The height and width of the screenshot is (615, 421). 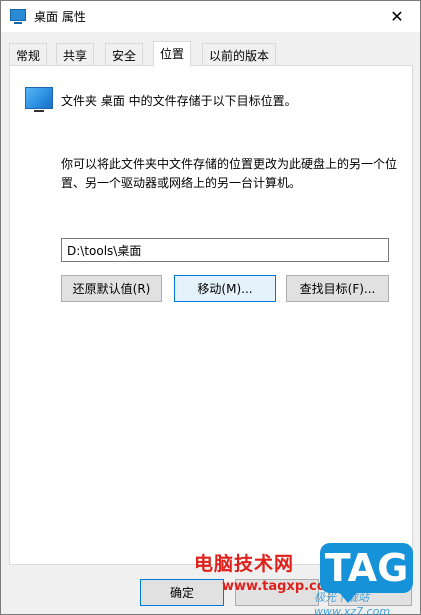 I want to click on tab-strip: 常规 共享 安全 位置 以前的版本, so click(x=211, y=53).